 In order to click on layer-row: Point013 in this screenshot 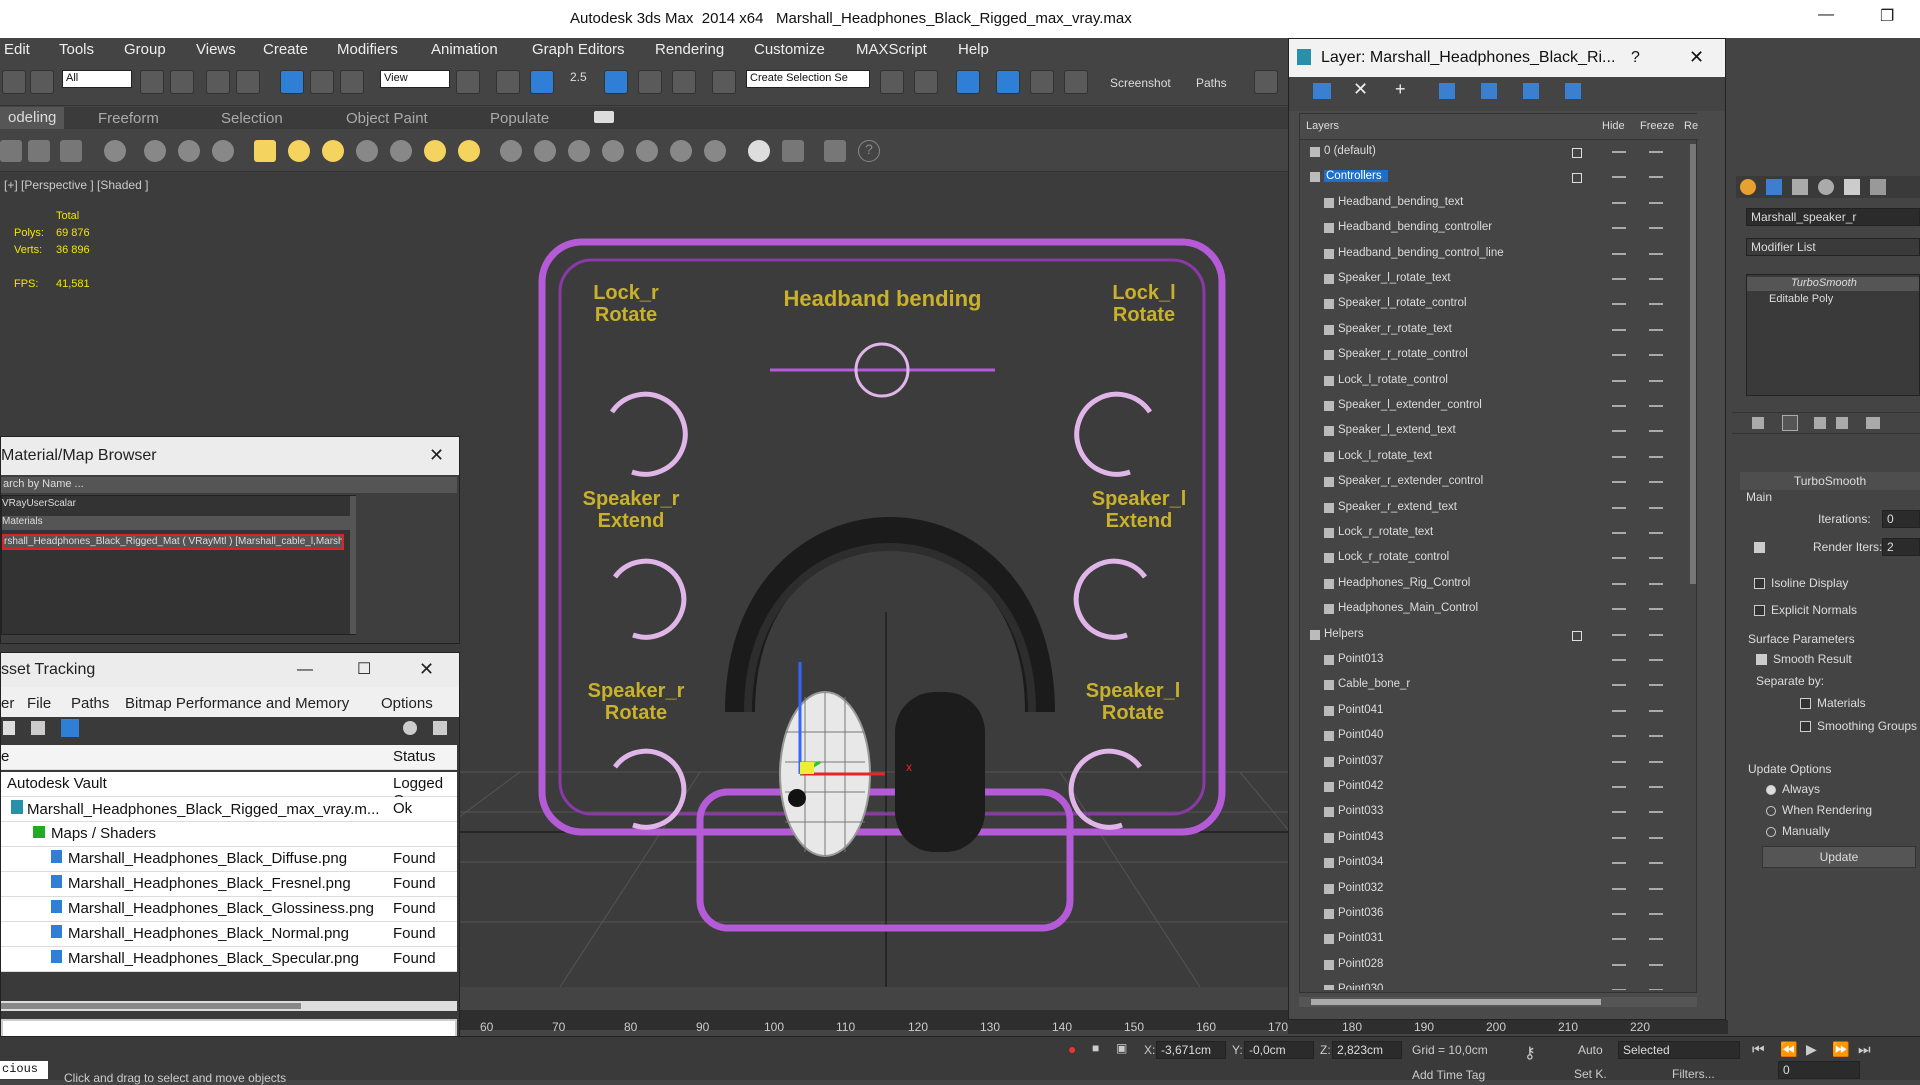, I will do `click(1495, 660)`.